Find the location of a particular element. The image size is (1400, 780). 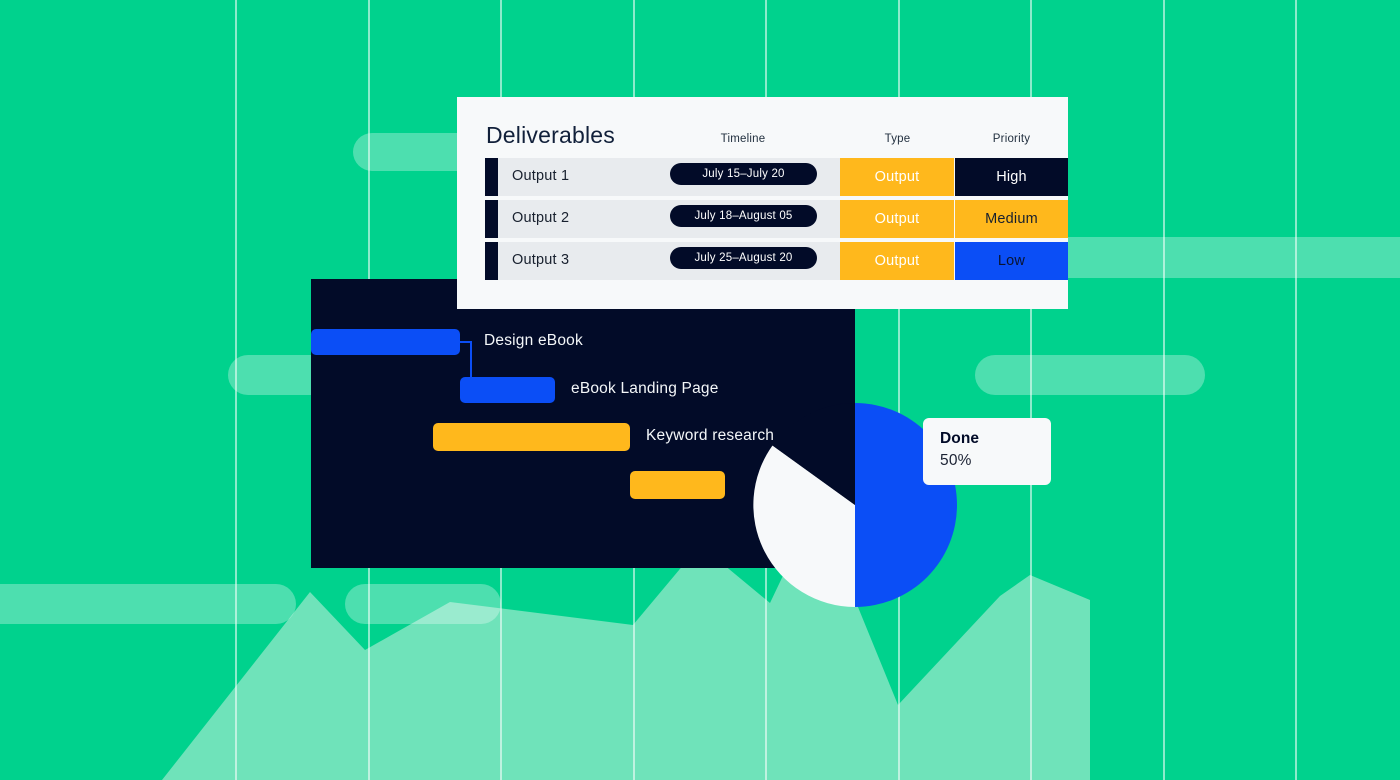

done-stat-value: 50% is located at coordinates (956, 460).